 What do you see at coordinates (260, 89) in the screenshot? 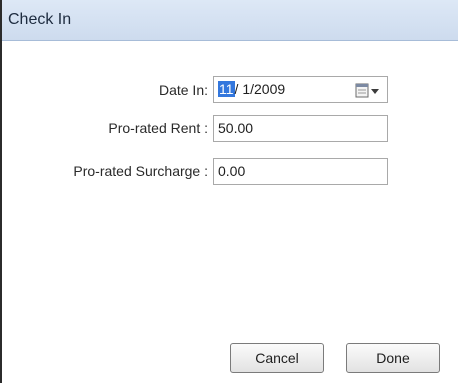
I see `date-in-day-year: / 1/2009` at bounding box center [260, 89].